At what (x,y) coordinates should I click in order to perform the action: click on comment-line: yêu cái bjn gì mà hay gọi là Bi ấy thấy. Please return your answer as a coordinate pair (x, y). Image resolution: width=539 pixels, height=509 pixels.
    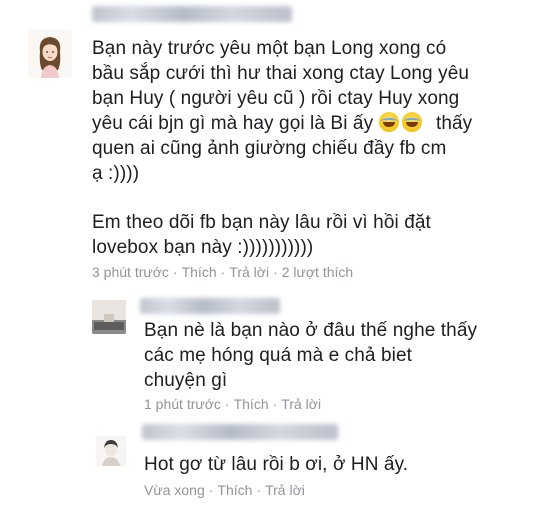
    Looking at the image, I should click on (282, 123).